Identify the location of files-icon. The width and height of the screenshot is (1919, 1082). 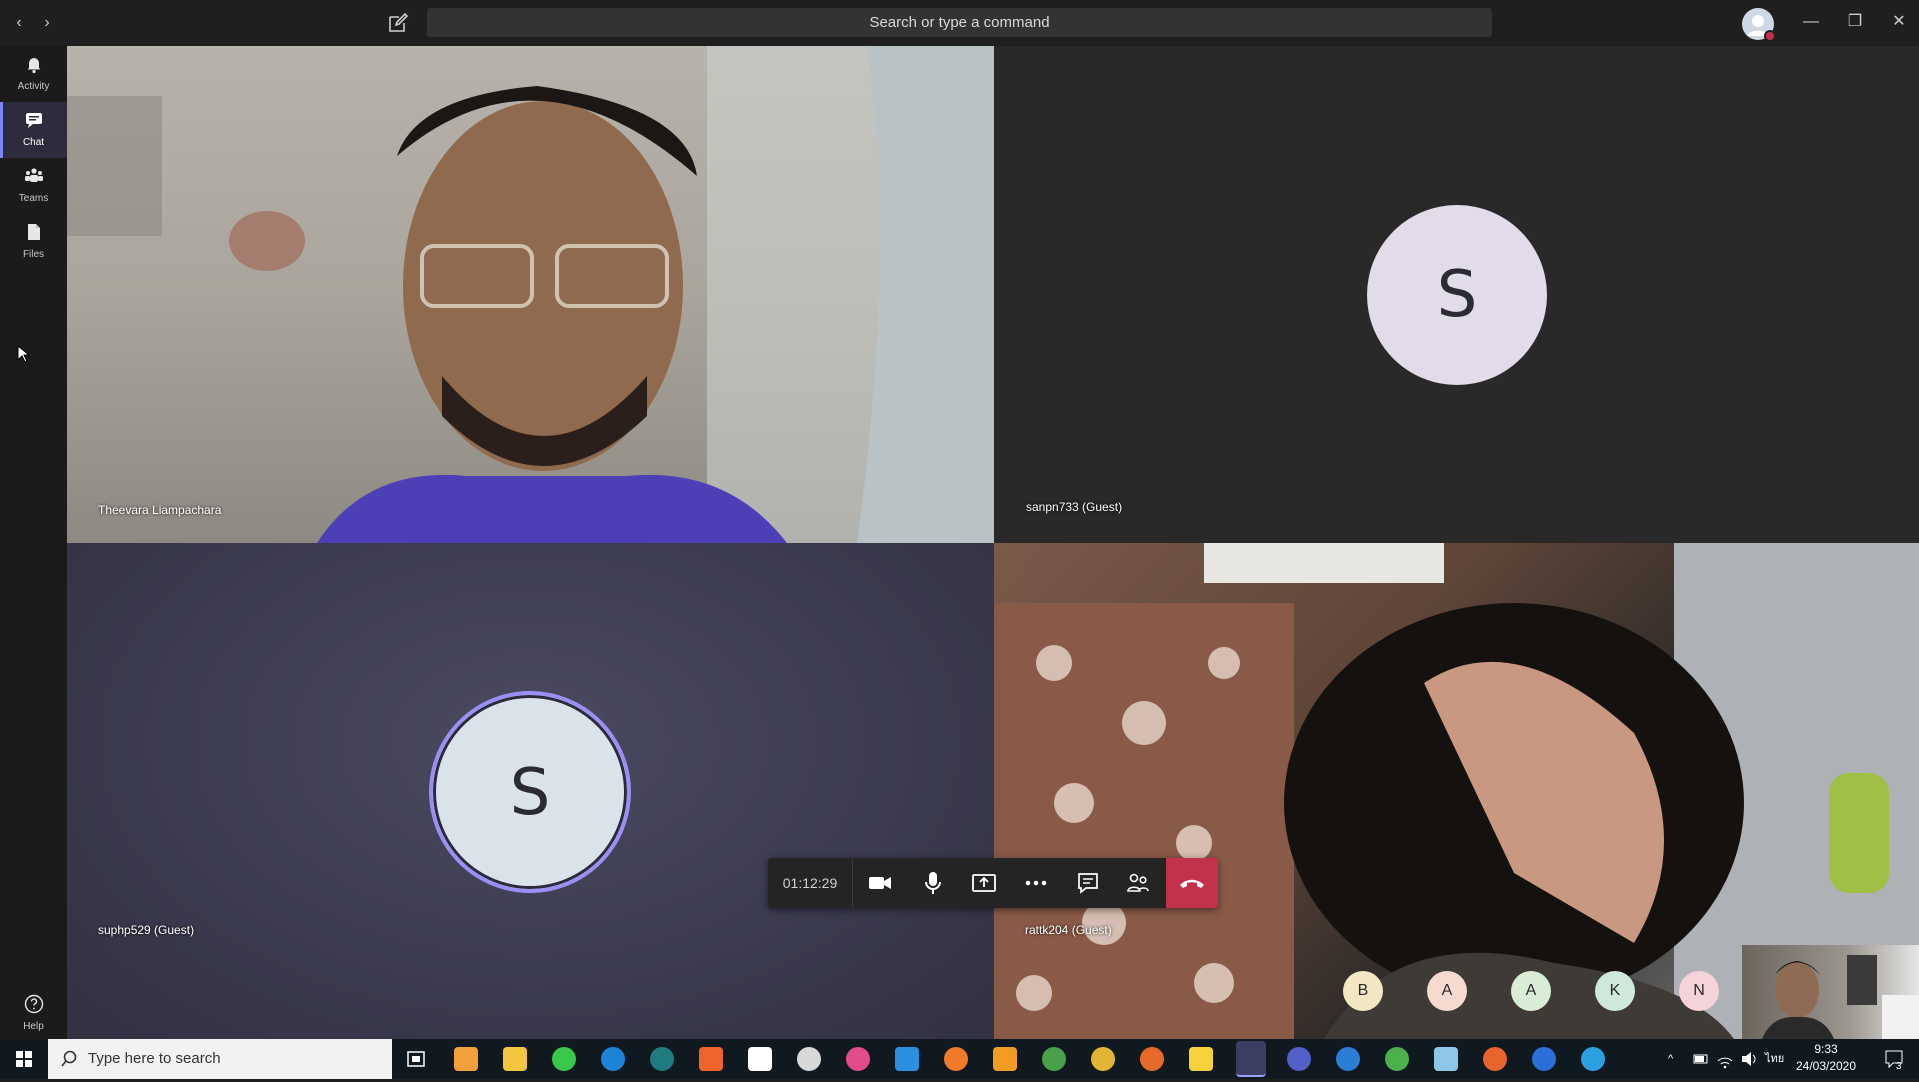
(33, 232).